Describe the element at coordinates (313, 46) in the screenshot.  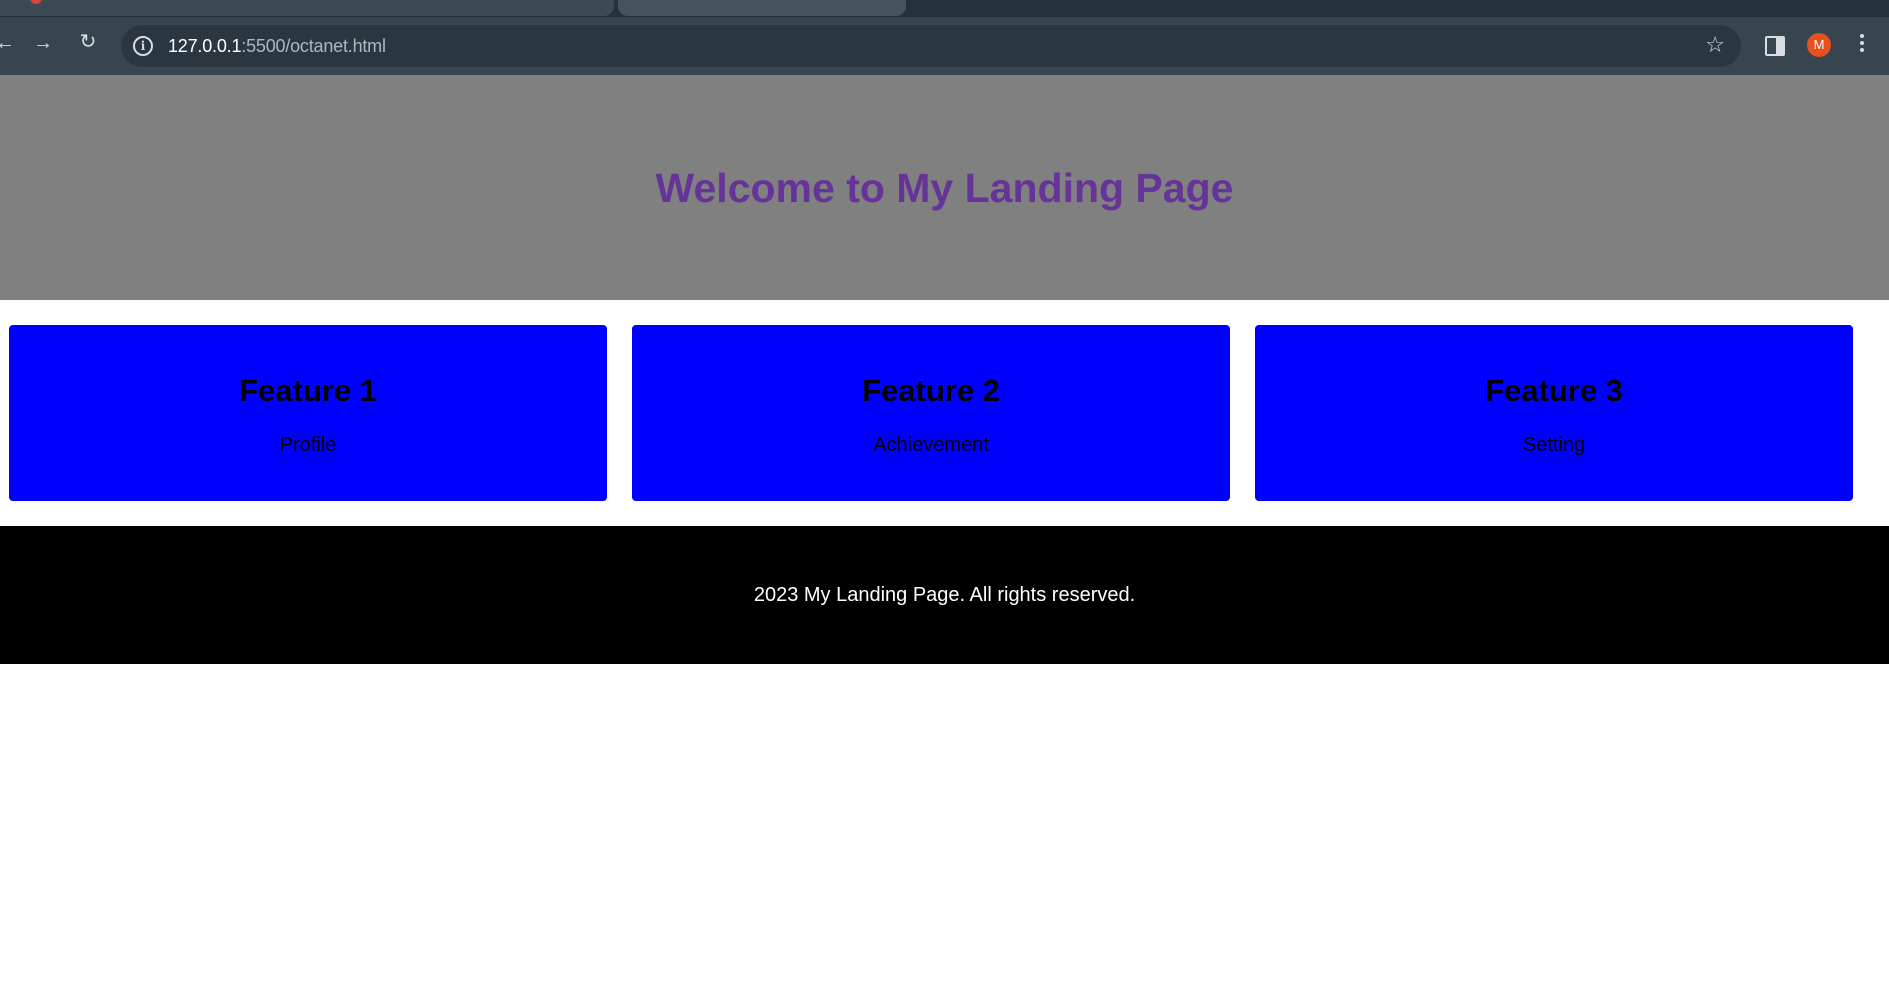
I see `url-path: :5500/octanet.html` at that location.